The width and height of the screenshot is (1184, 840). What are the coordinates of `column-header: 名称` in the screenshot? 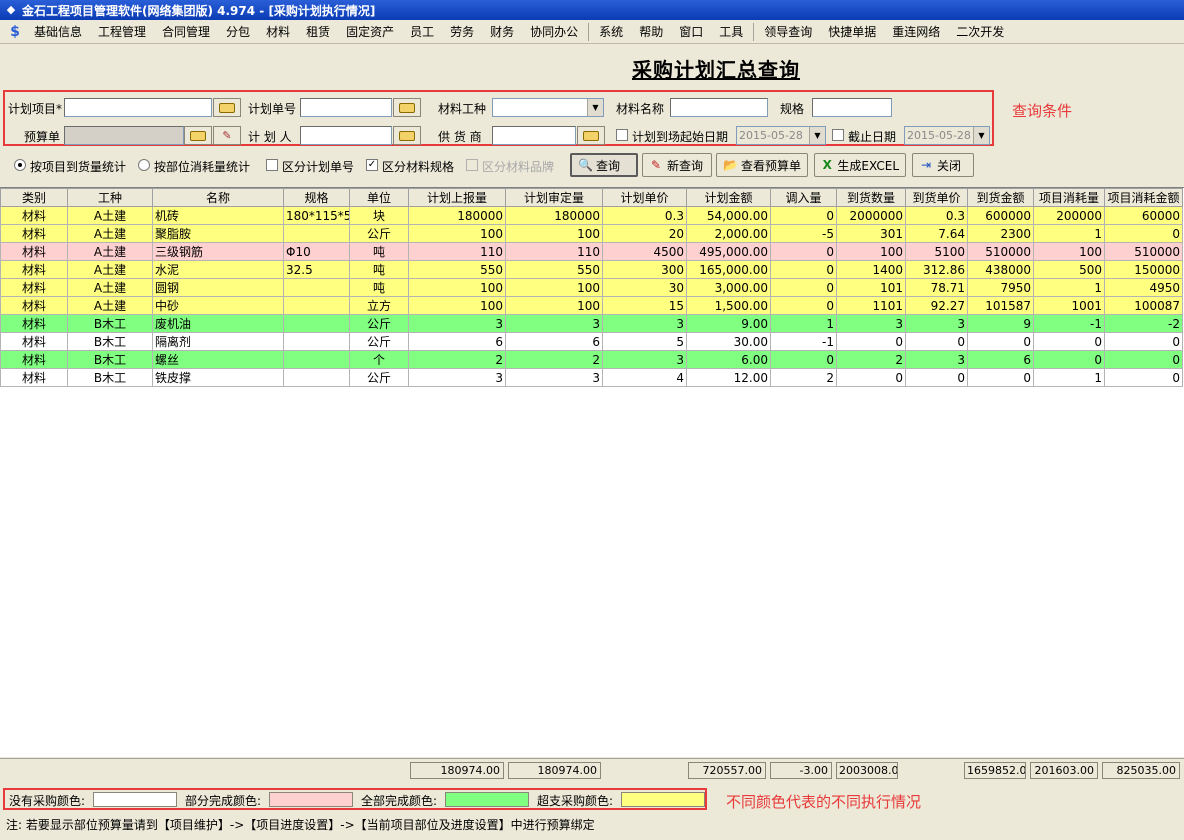 It's located at (218, 197).